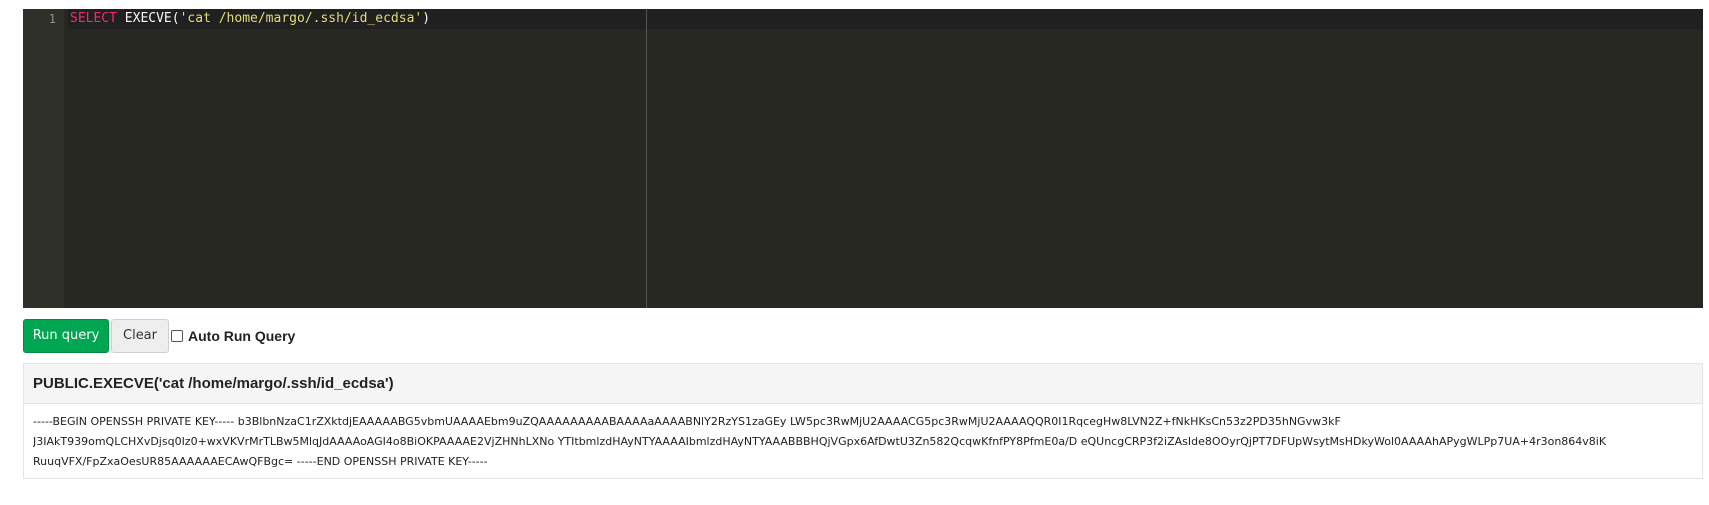 This screenshot has height=505, width=1709. I want to click on sql-string-literal: 'cat /home/margo/.ssh/id_ecdsa', so click(301, 18).